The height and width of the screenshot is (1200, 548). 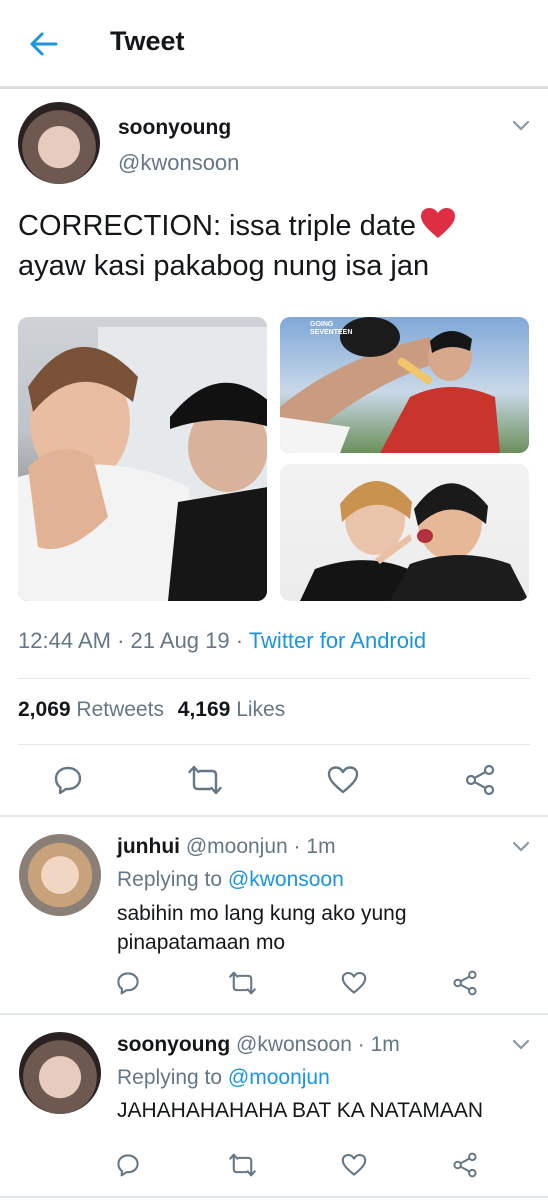 I want to click on tweet-stats: 2,069 Retweets 4,169 Likes, so click(x=151, y=710).